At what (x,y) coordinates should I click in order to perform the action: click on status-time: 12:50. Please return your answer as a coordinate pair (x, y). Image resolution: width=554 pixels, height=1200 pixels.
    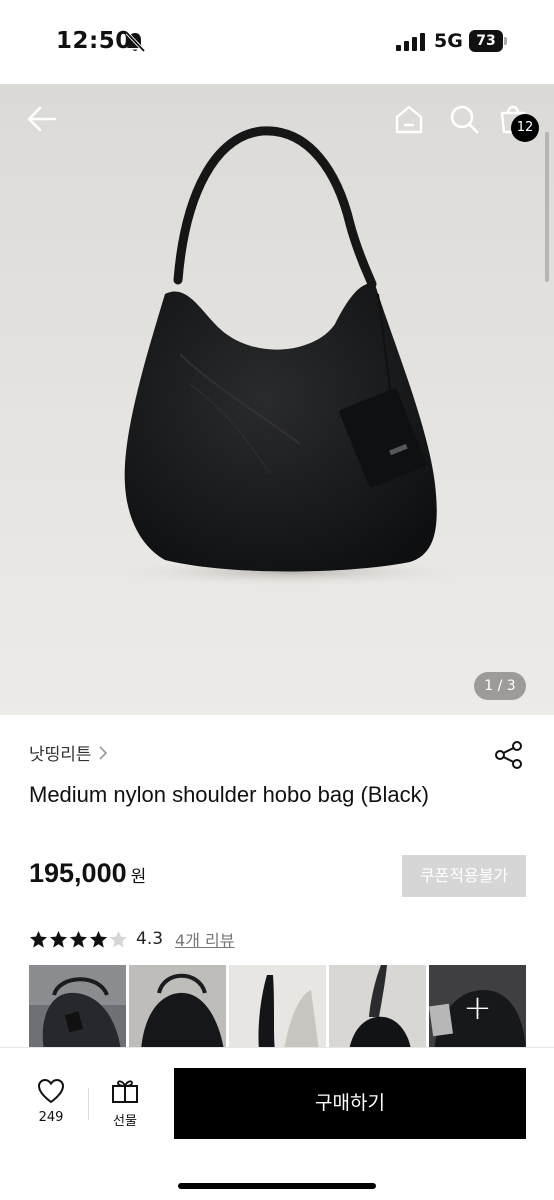
    Looking at the image, I should click on (94, 41).